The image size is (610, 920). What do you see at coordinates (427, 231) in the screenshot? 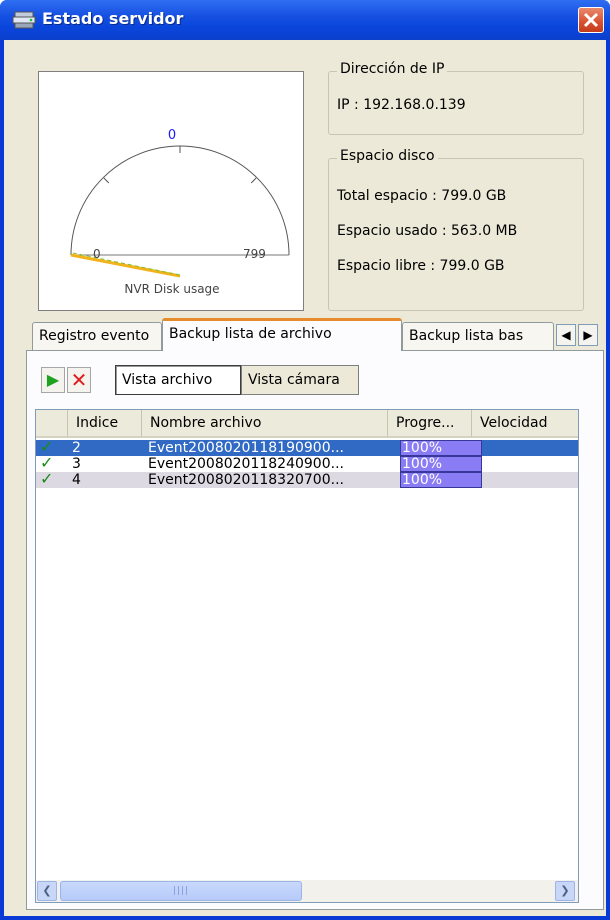
I see `used-space-value: Espacio usado : 563.0 MB` at bounding box center [427, 231].